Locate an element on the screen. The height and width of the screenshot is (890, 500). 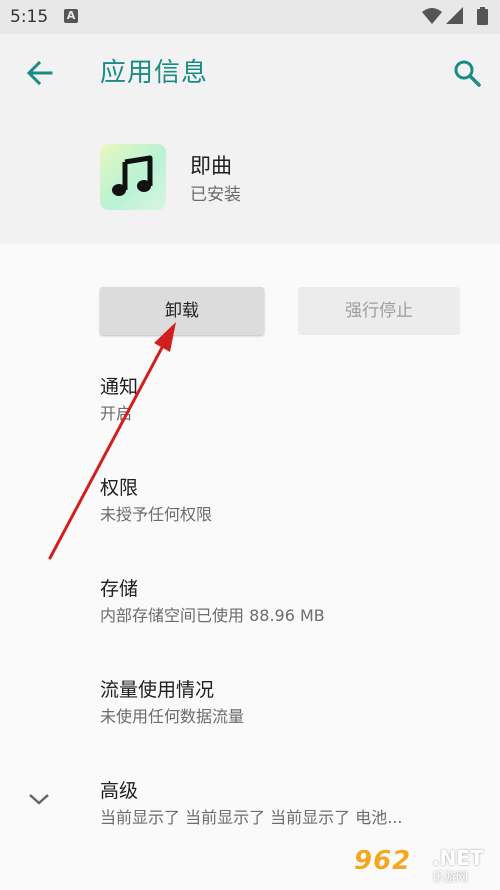
watermark-sub: 乐游网 is located at coordinates (450, 877).